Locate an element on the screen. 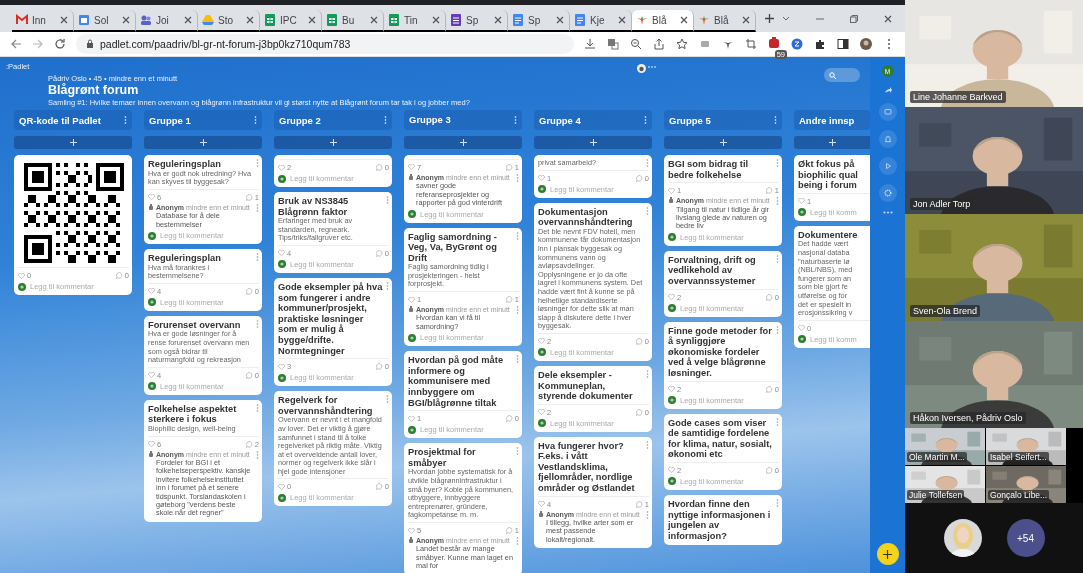 The width and height of the screenshot is (1083, 573). download-icon is located at coordinates (590, 44).